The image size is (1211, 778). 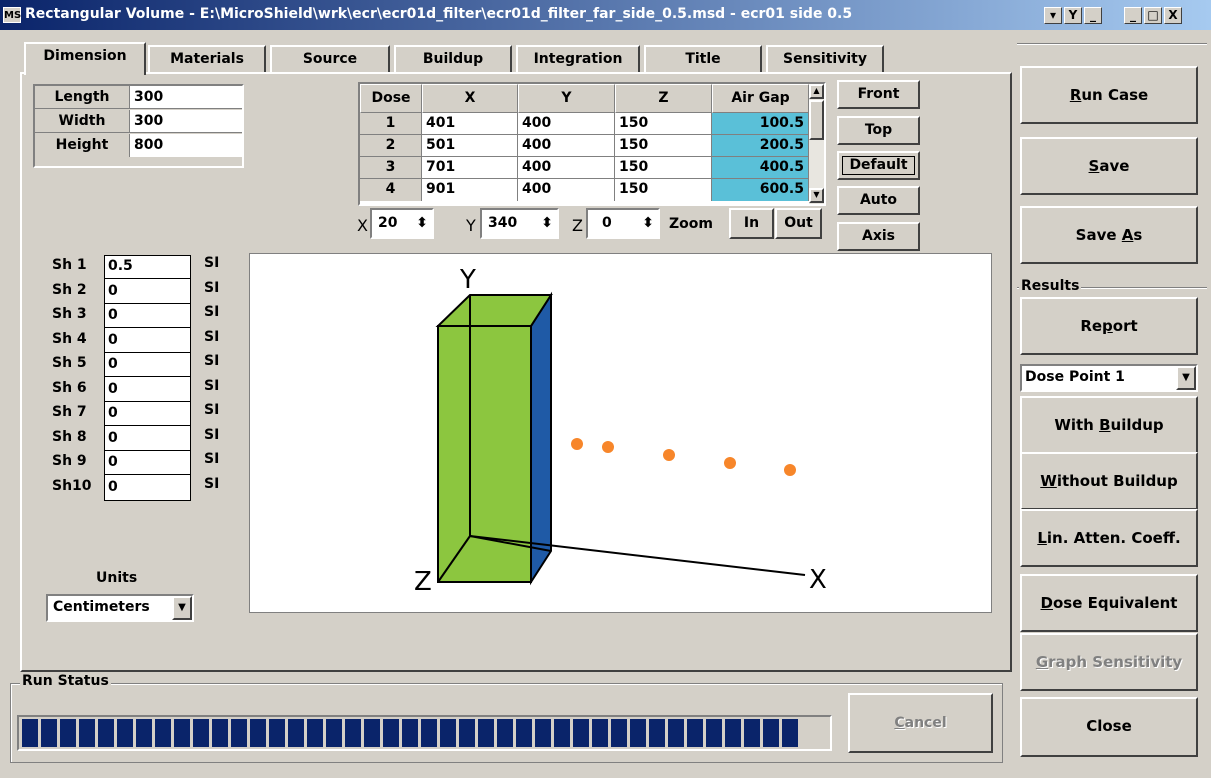 What do you see at coordinates (825, 59) in the screenshot?
I see `tab-sensitivity: Sensitivity` at bounding box center [825, 59].